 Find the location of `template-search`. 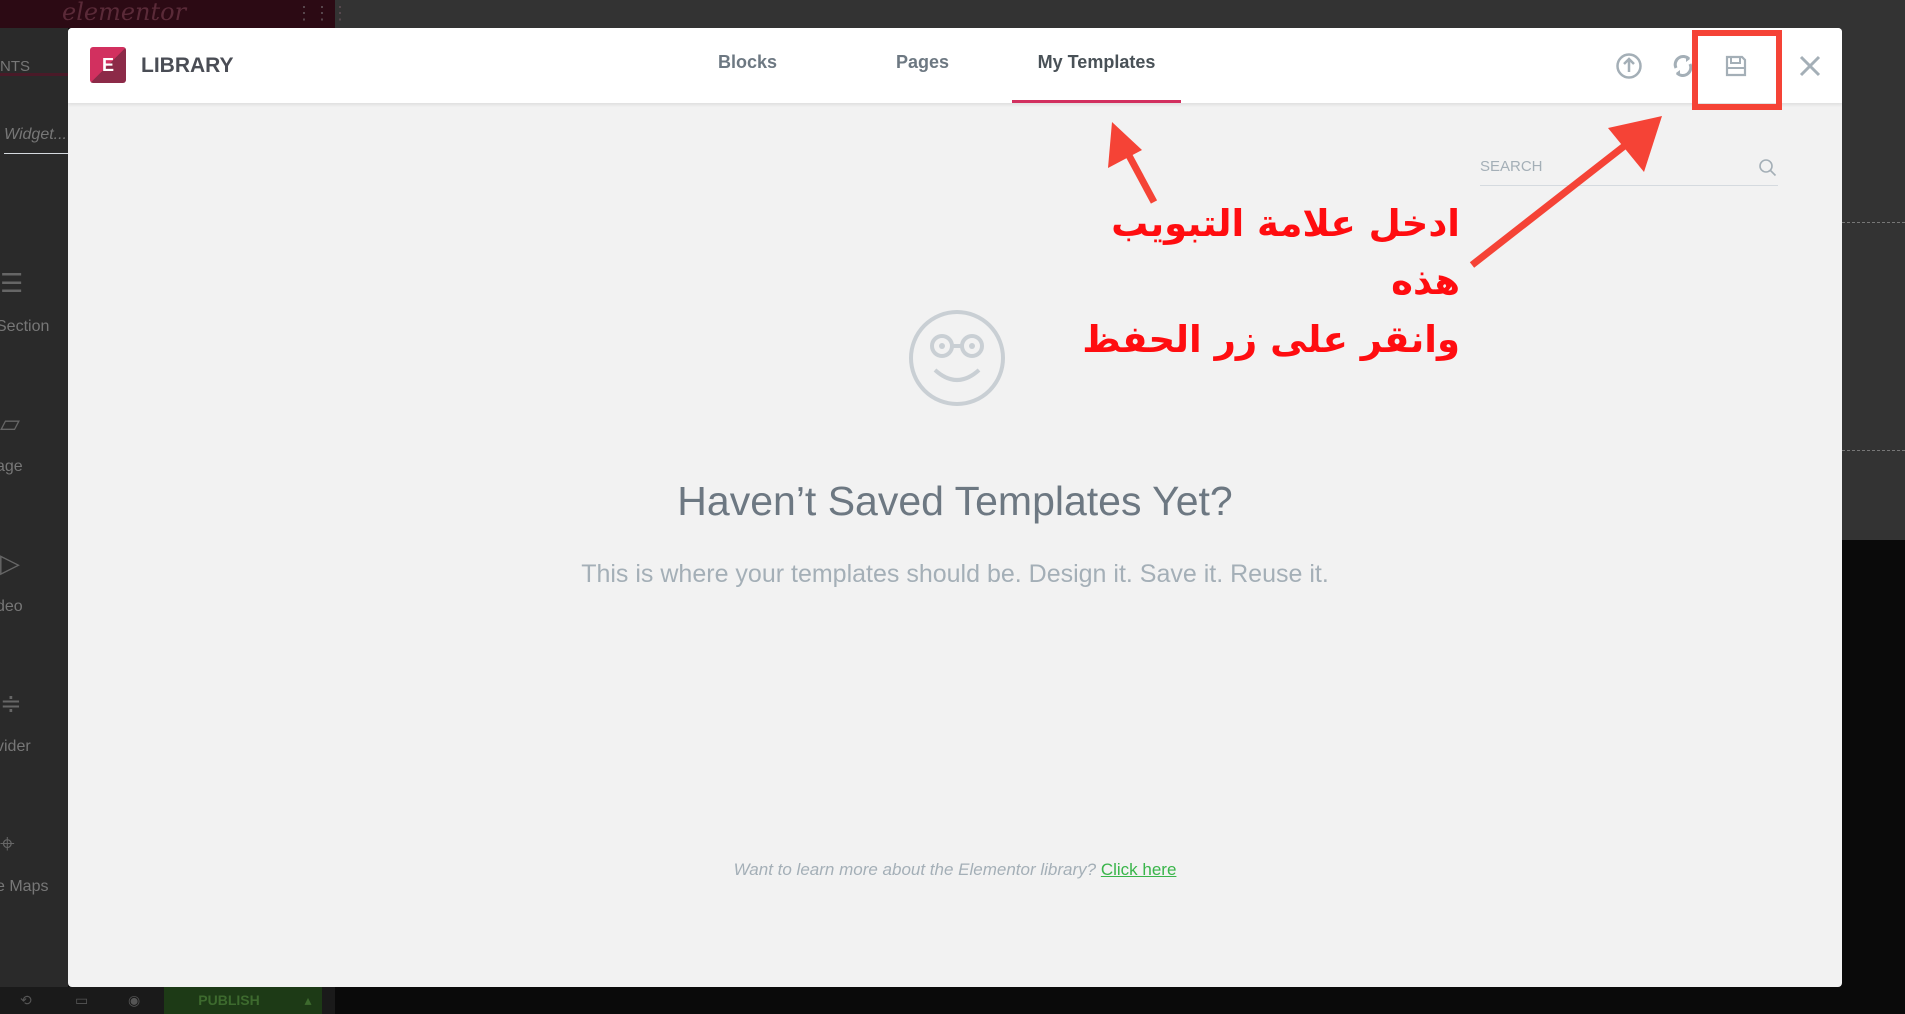

template-search is located at coordinates (1629, 172).